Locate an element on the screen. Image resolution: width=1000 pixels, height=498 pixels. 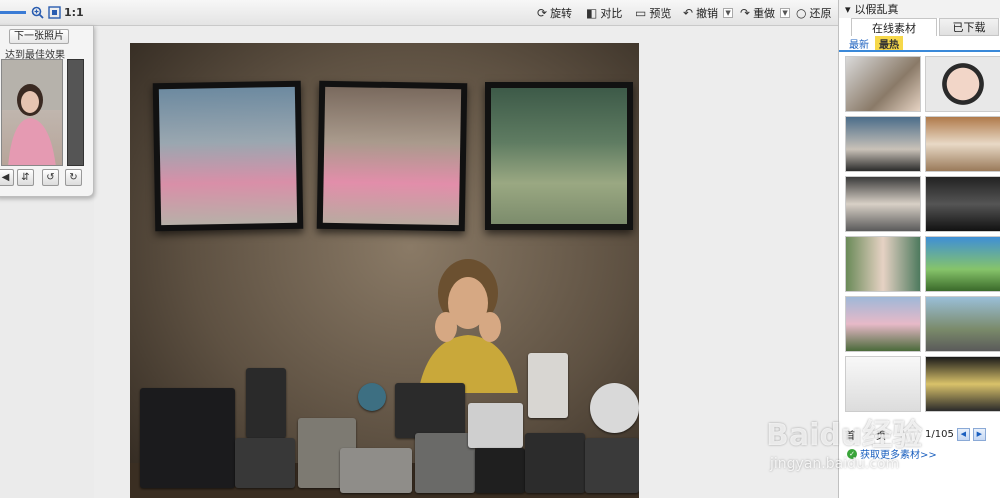
first-page-link: 首 is located at coordinates (850, 434).